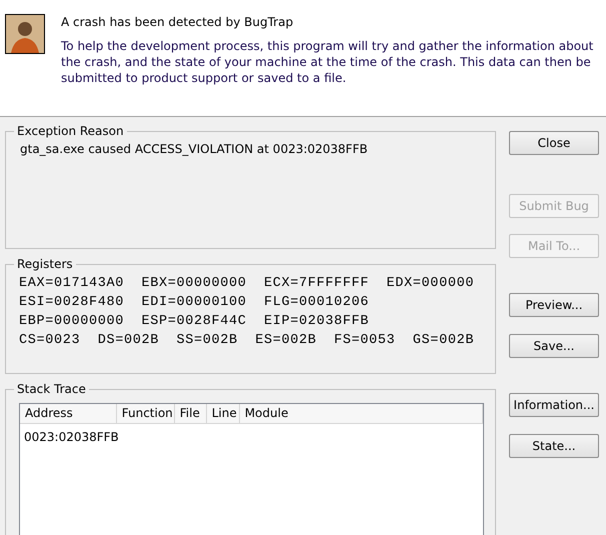 Image resolution: width=606 pixels, height=535 pixels. What do you see at coordinates (70, 437) in the screenshot?
I see `table-cell-text: 0023:02038FFB` at bounding box center [70, 437].